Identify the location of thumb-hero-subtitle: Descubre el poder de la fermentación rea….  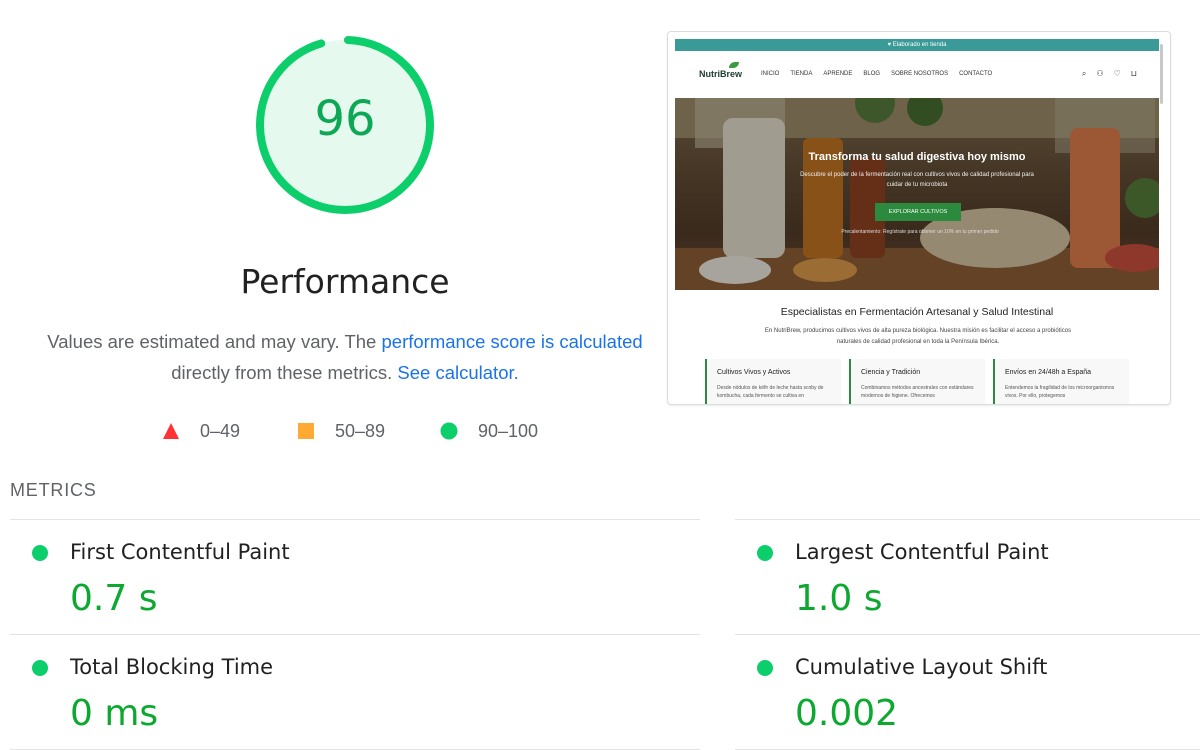
(917, 180).